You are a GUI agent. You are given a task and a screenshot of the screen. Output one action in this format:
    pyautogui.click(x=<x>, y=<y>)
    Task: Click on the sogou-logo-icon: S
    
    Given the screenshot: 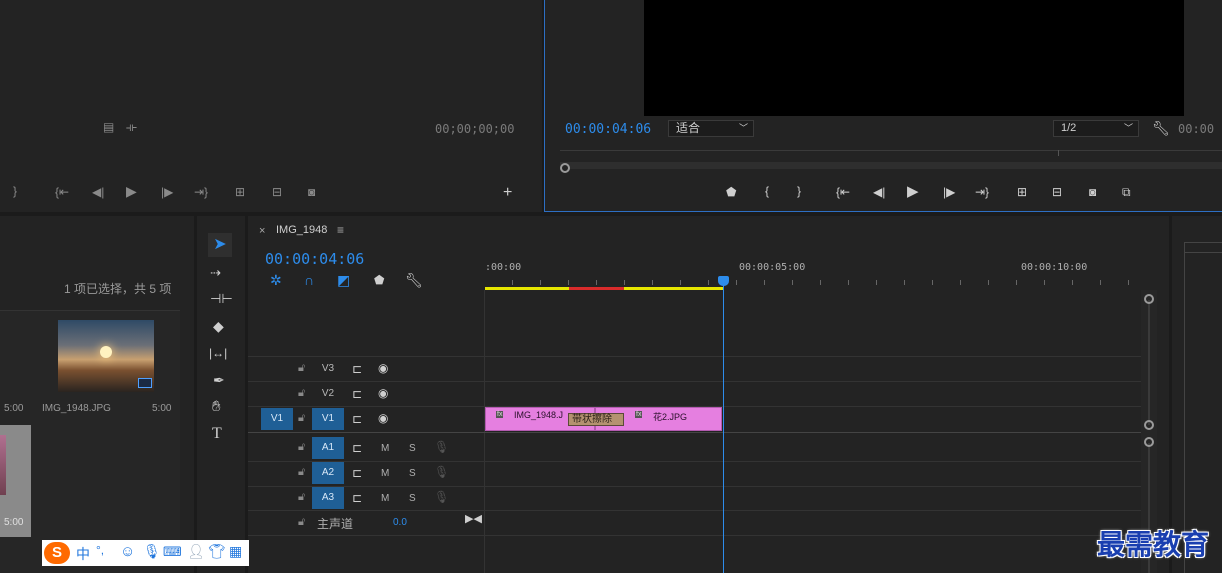 What is the action you would take?
    pyautogui.click(x=57, y=553)
    